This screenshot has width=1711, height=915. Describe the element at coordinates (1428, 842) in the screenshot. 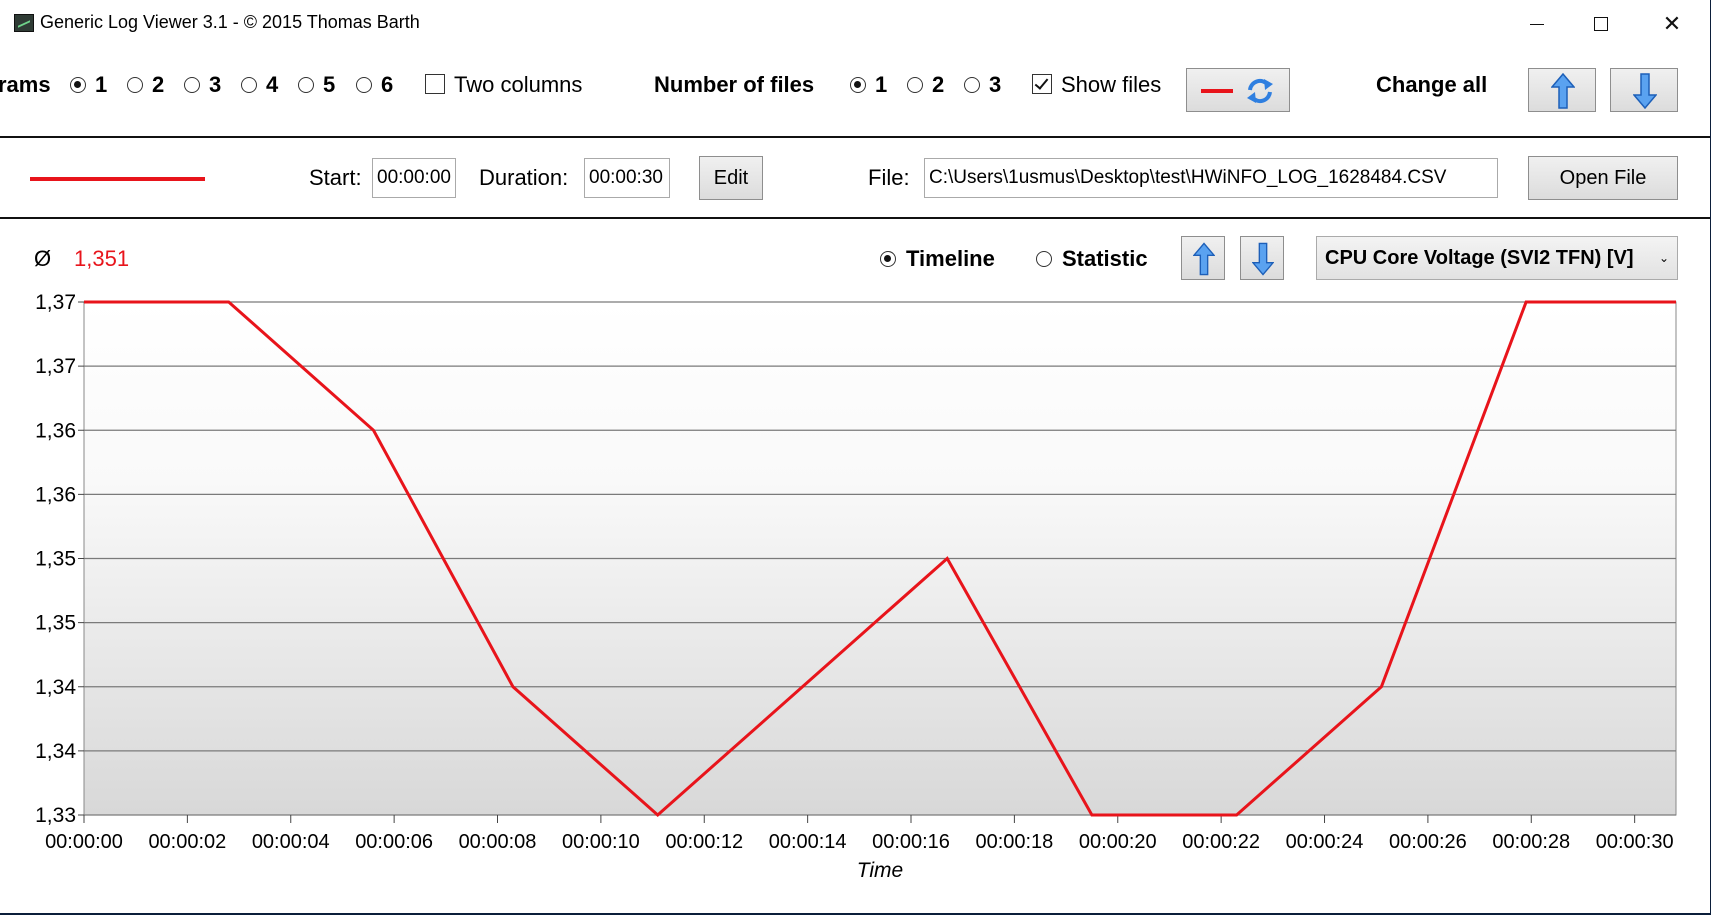

I see `x-tick-label: 00:00:26` at that location.